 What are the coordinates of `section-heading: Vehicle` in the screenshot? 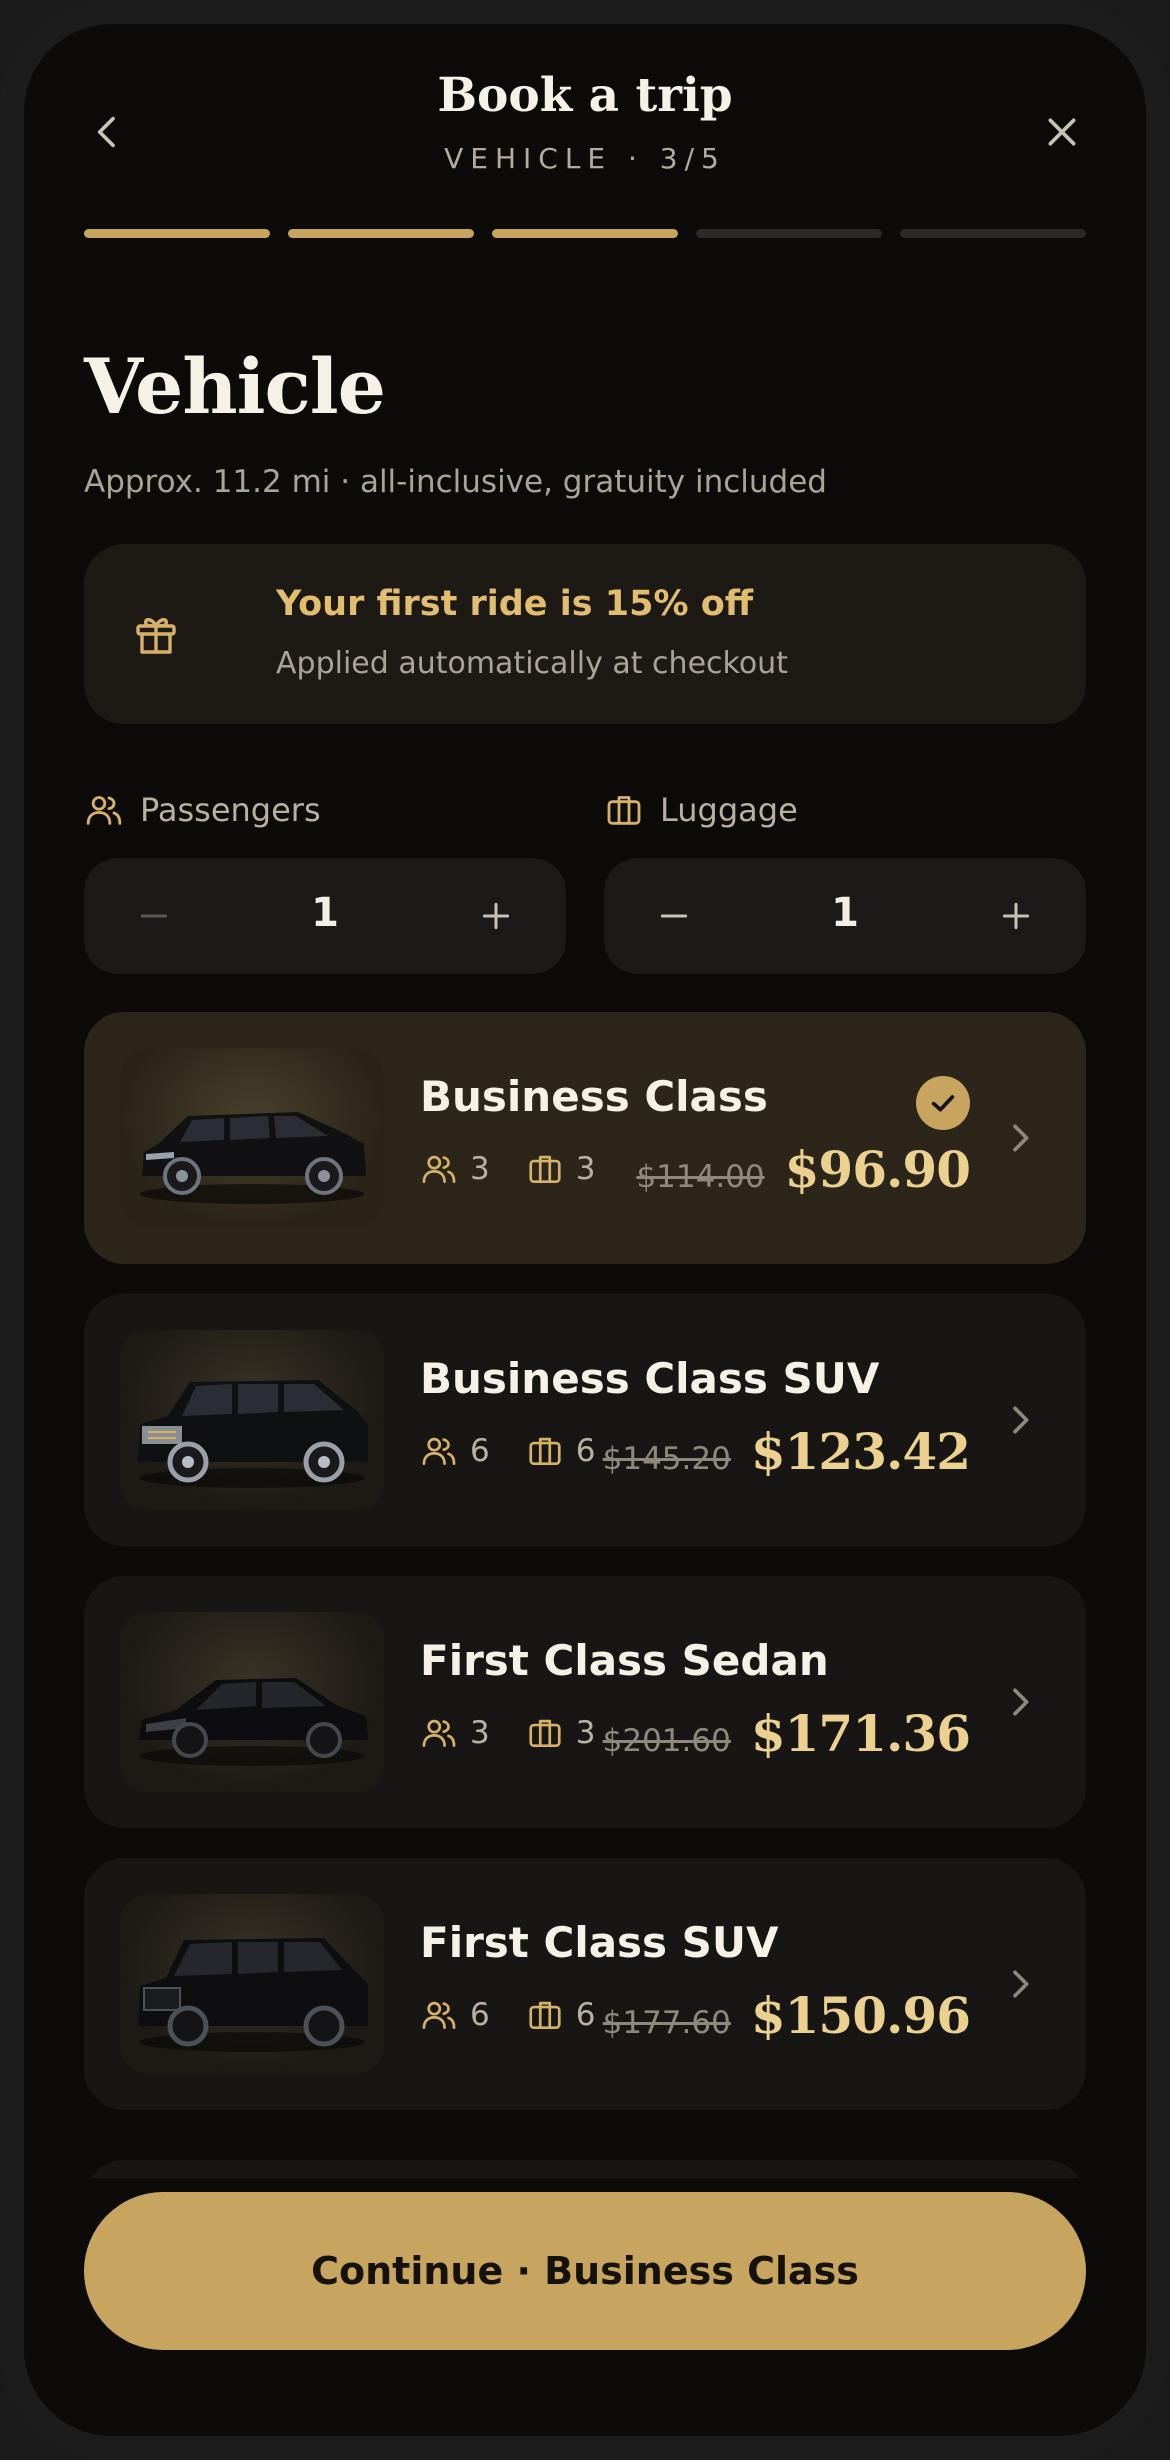 It's located at (235, 386).